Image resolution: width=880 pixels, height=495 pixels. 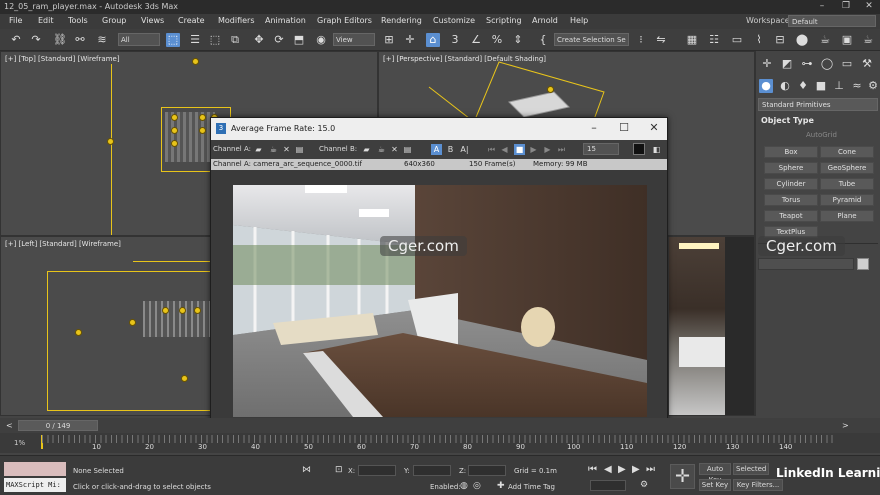 I want to click on cylinder-button: Cylinder, so click(x=791, y=184).